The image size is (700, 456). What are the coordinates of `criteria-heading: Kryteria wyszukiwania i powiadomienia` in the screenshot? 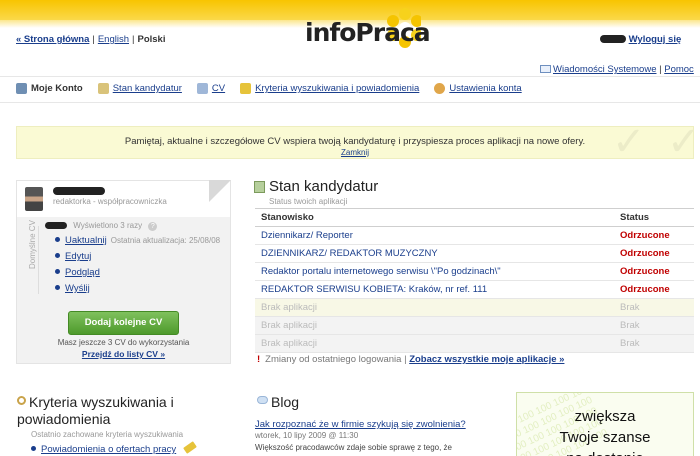 It's located at (95, 410).